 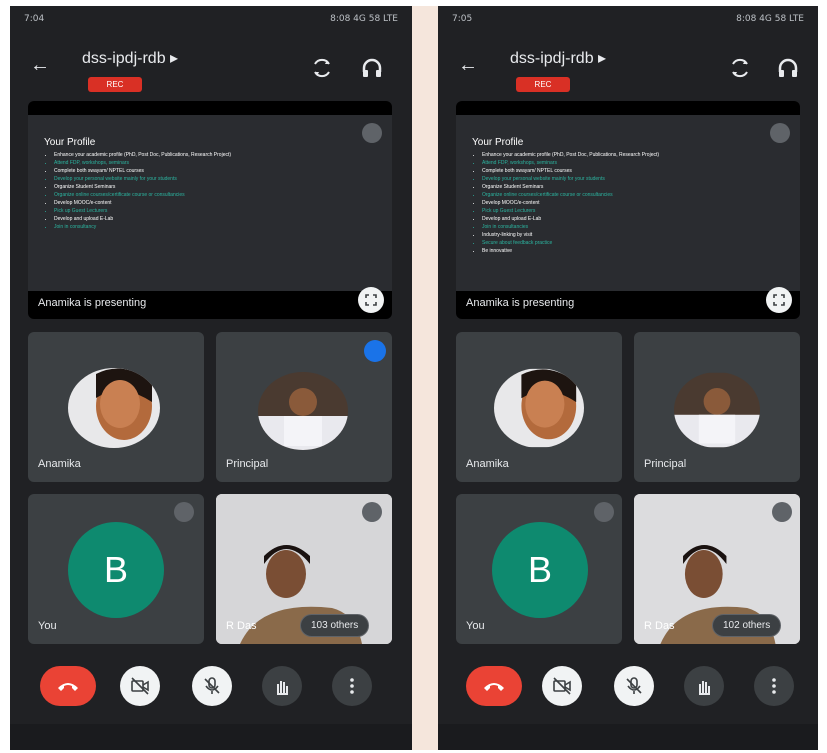 What do you see at coordinates (47, 626) in the screenshot?
I see `participant-name: You` at bounding box center [47, 626].